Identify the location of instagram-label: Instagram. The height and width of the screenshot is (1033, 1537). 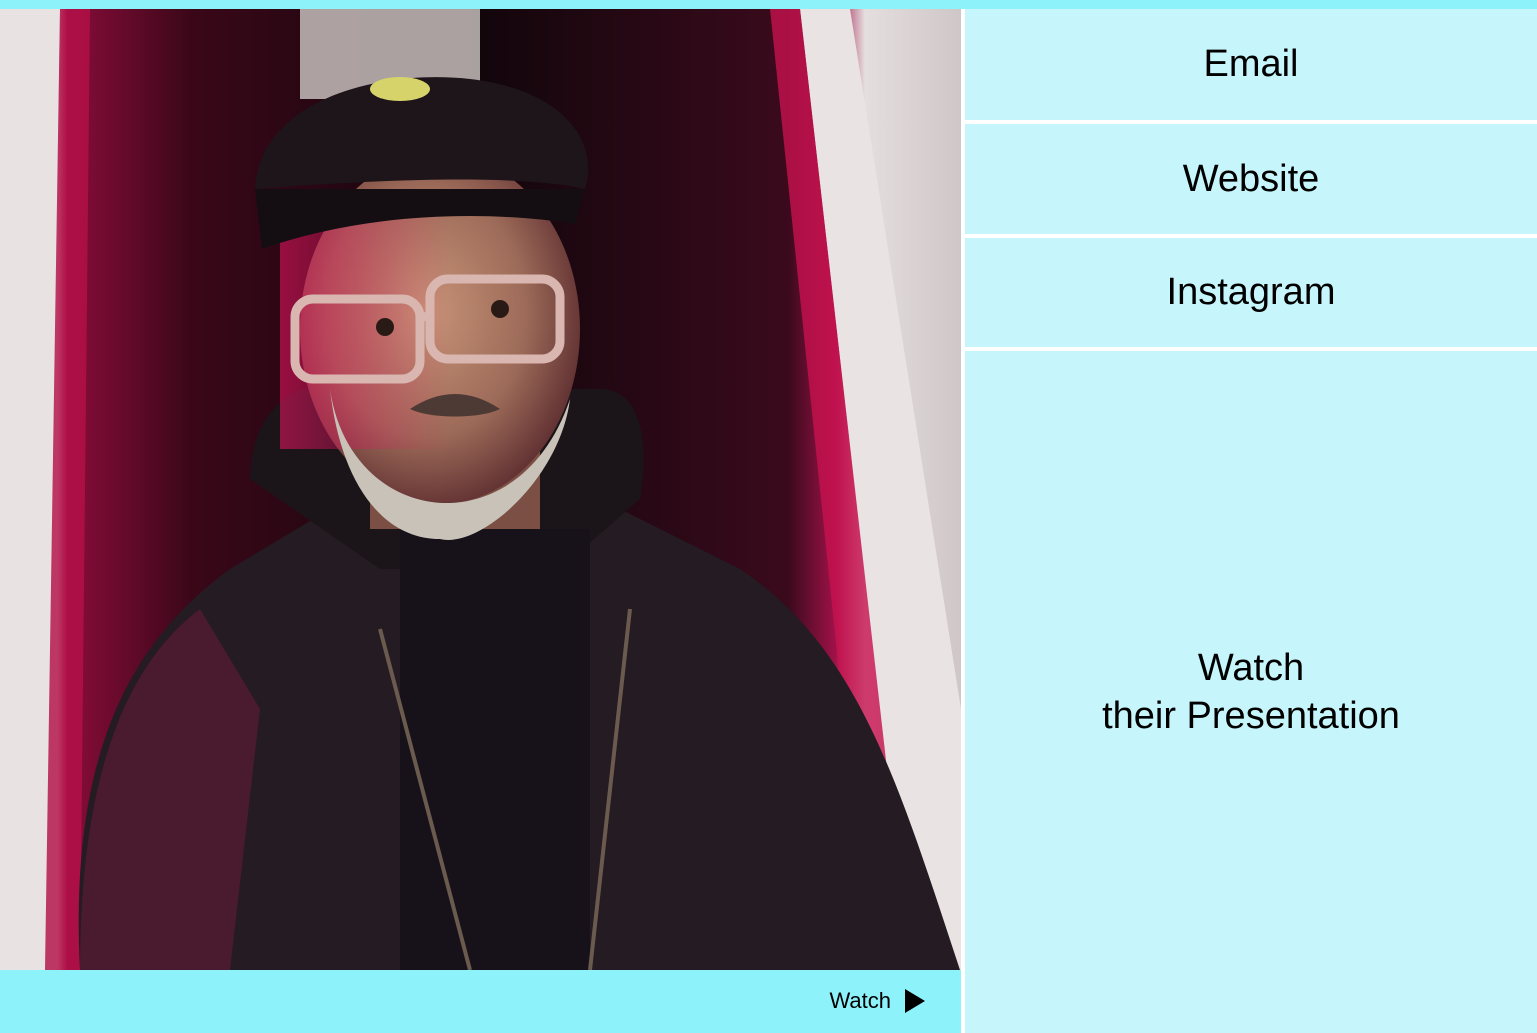
(1251, 292).